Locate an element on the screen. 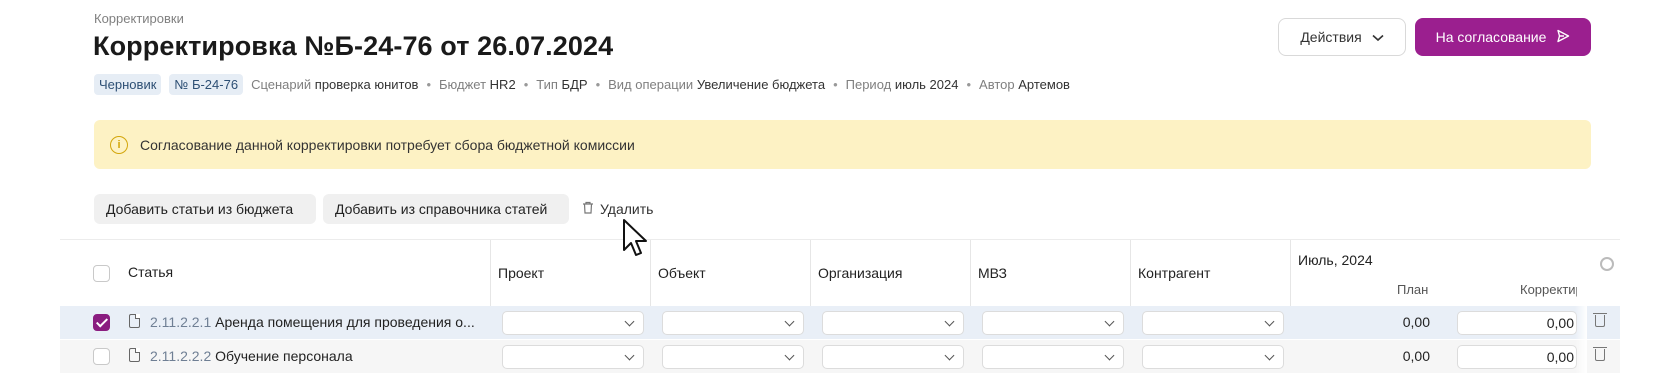 This screenshot has height=373, width=1680. meta-scenario: Сценарий проверка юнитов is located at coordinates (335, 84).